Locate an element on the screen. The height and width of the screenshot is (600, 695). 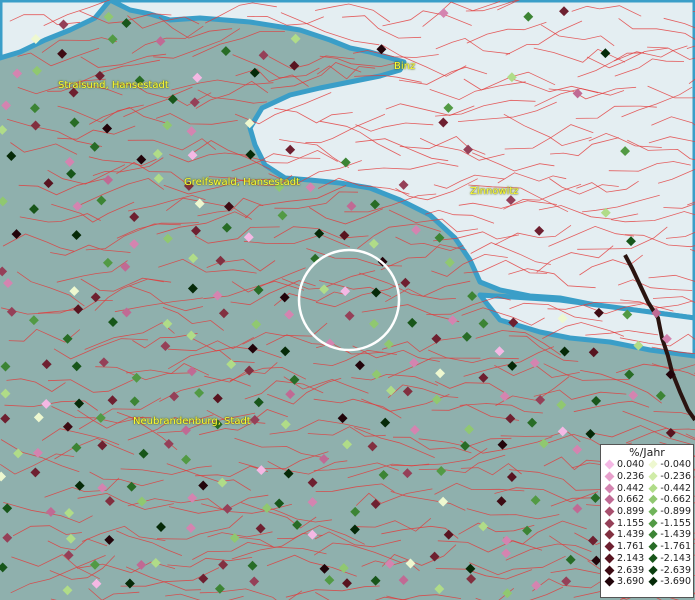
legend-positive-entry: 0.662 is located at coordinates (625, 499).